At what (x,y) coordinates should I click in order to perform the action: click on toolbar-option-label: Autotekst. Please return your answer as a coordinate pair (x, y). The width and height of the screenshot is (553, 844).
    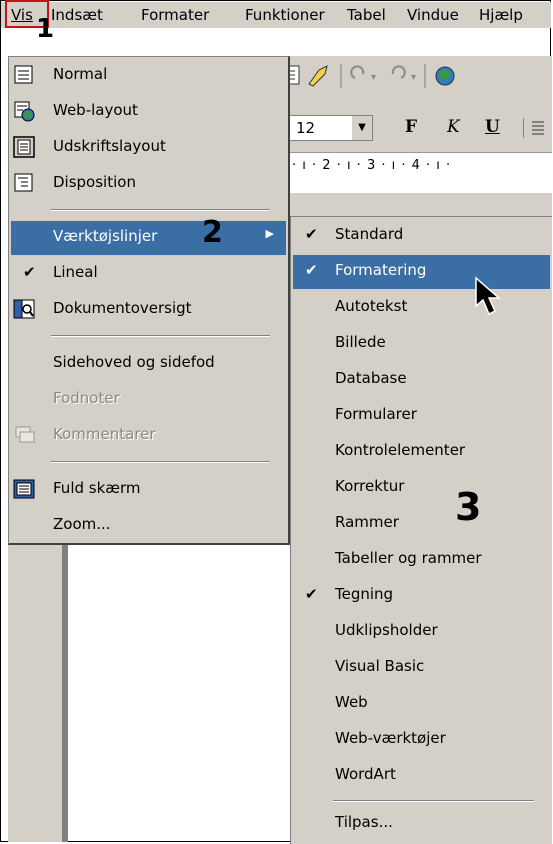
    Looking at the image, I should click on (371, 306).